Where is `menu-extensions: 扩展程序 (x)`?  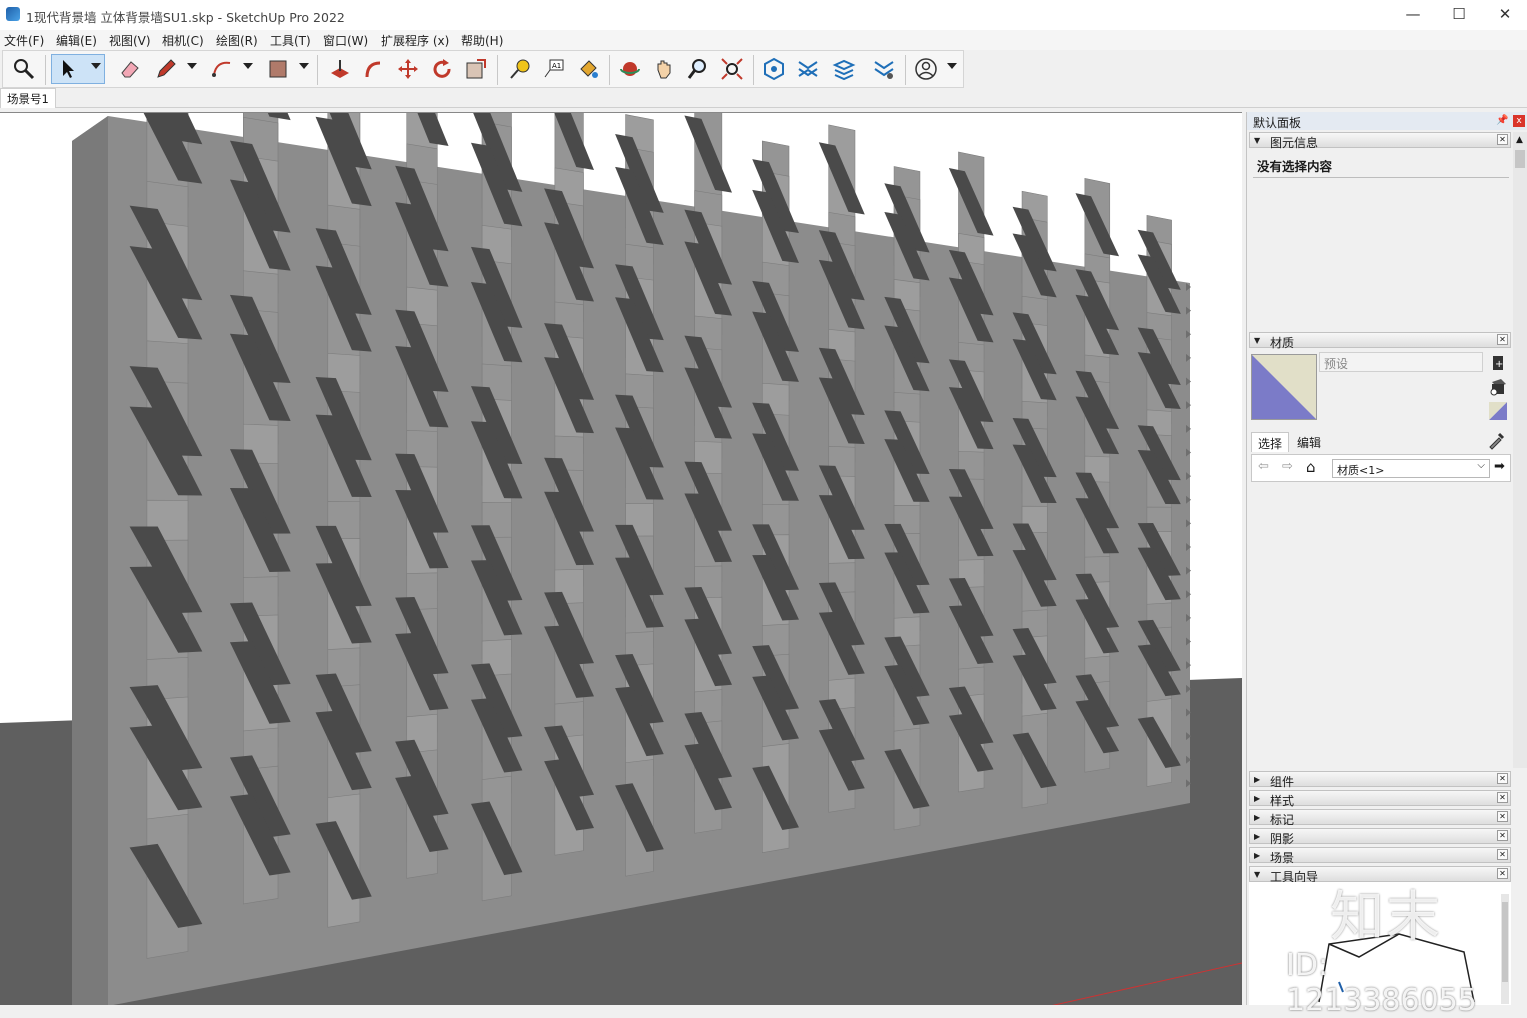
menu-extensions: 扩展程序 (x) is located at coordinates (415, 40).